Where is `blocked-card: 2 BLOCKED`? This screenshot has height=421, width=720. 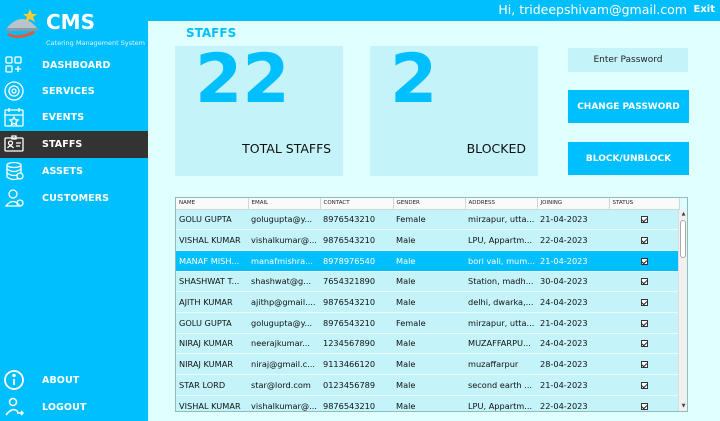 blocked-card: 2 BLOCKED is located at coordinates (454, 108).